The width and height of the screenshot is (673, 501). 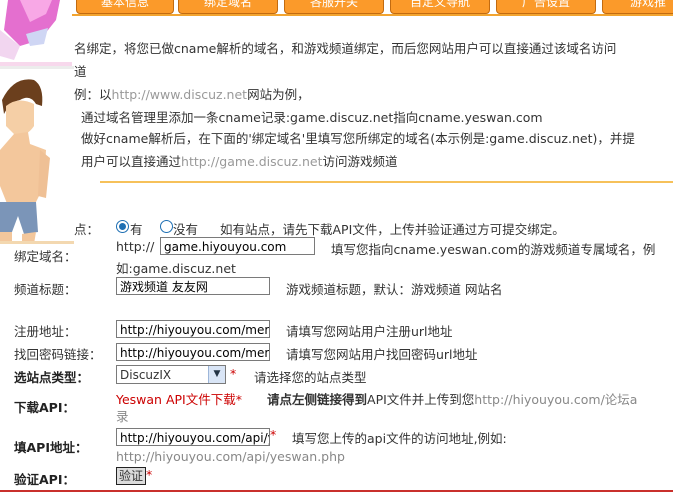 I want to click on tab-underline, so click(x=371, y=15).